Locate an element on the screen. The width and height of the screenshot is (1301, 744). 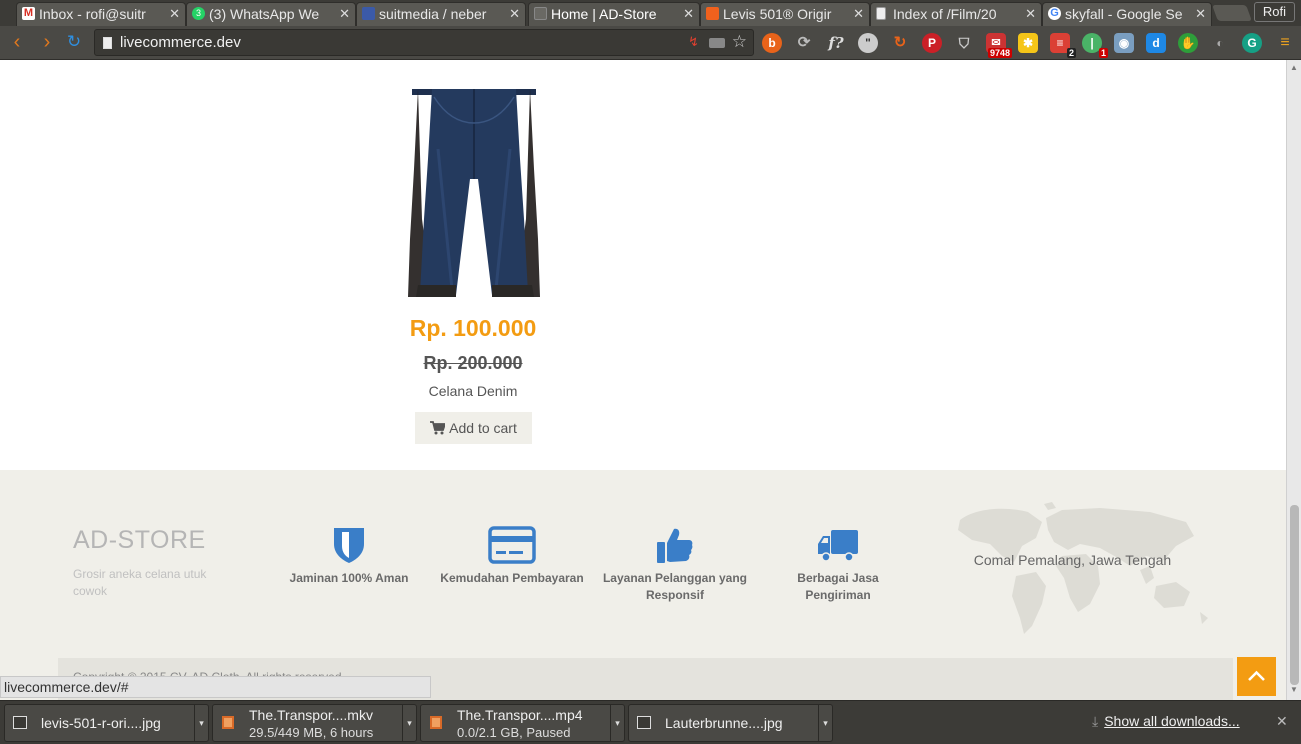
page-scrollbar: ▲ ▼ is located at coordinates (1293, 380).